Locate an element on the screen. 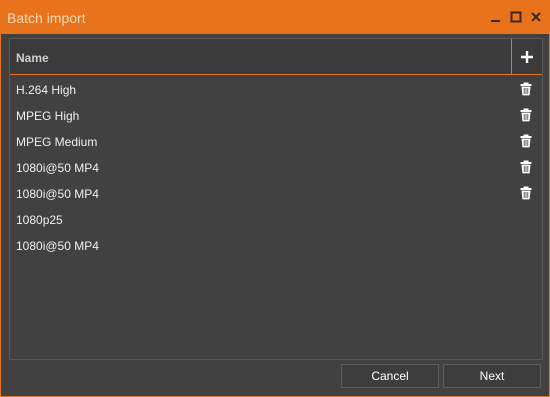  list-header: Name is located at coordinates (276, 57).